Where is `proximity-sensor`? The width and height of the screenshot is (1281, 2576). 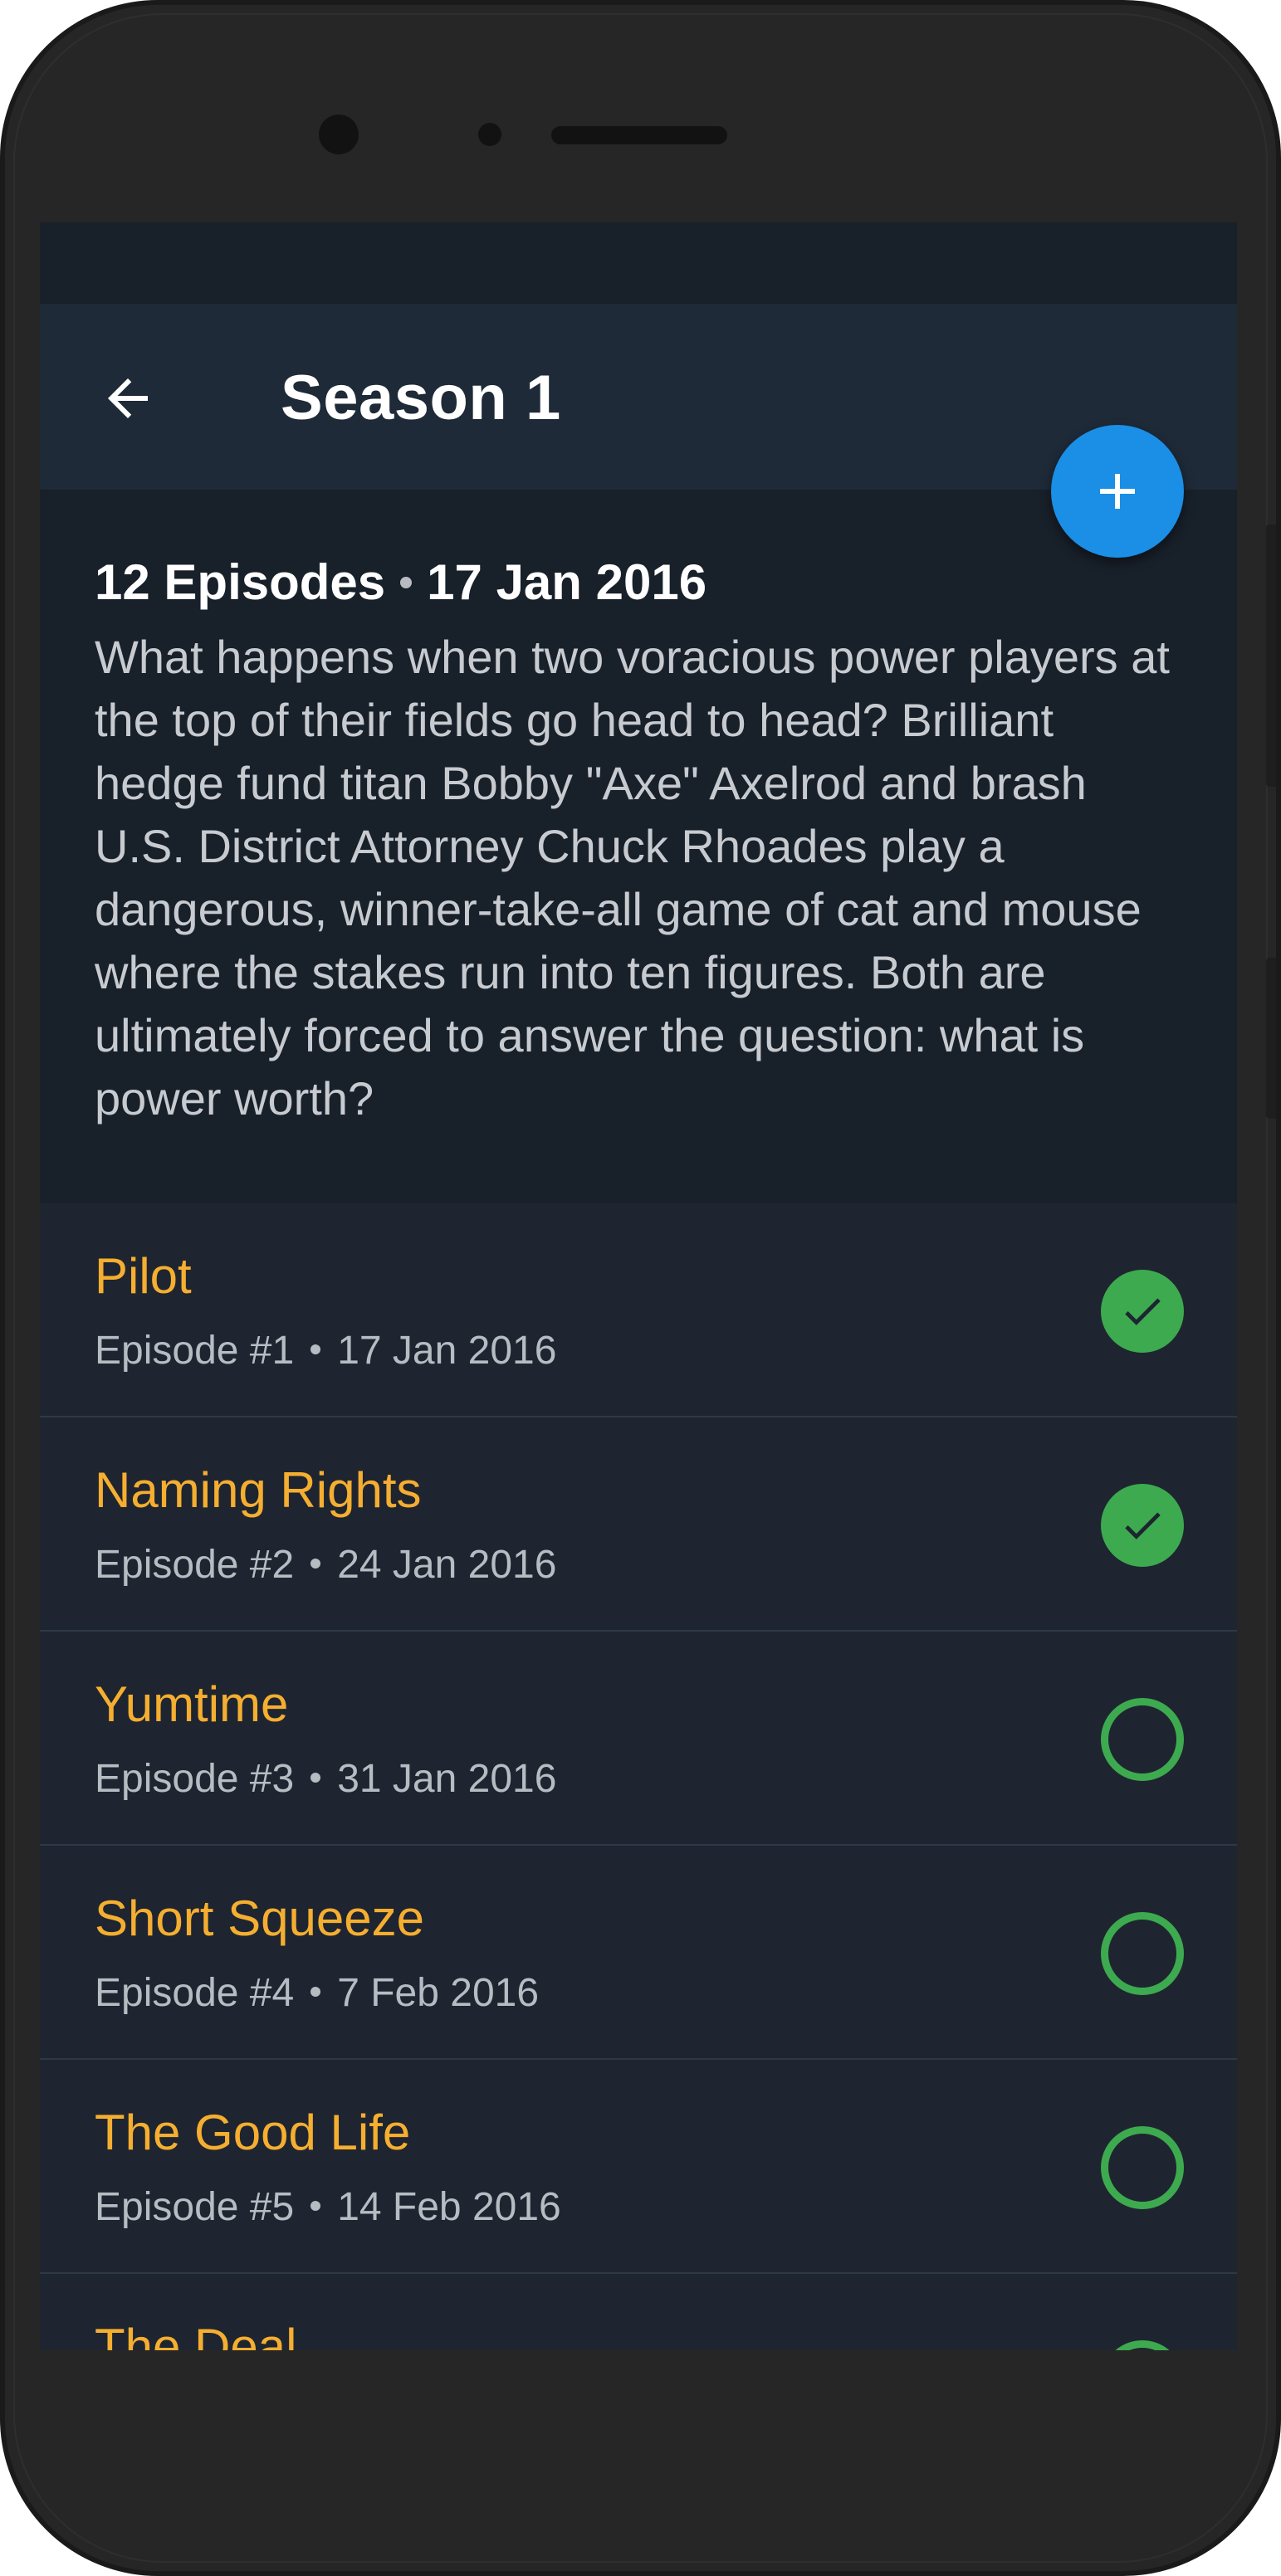
proximity-sensor is located at coordinates (489, 134).